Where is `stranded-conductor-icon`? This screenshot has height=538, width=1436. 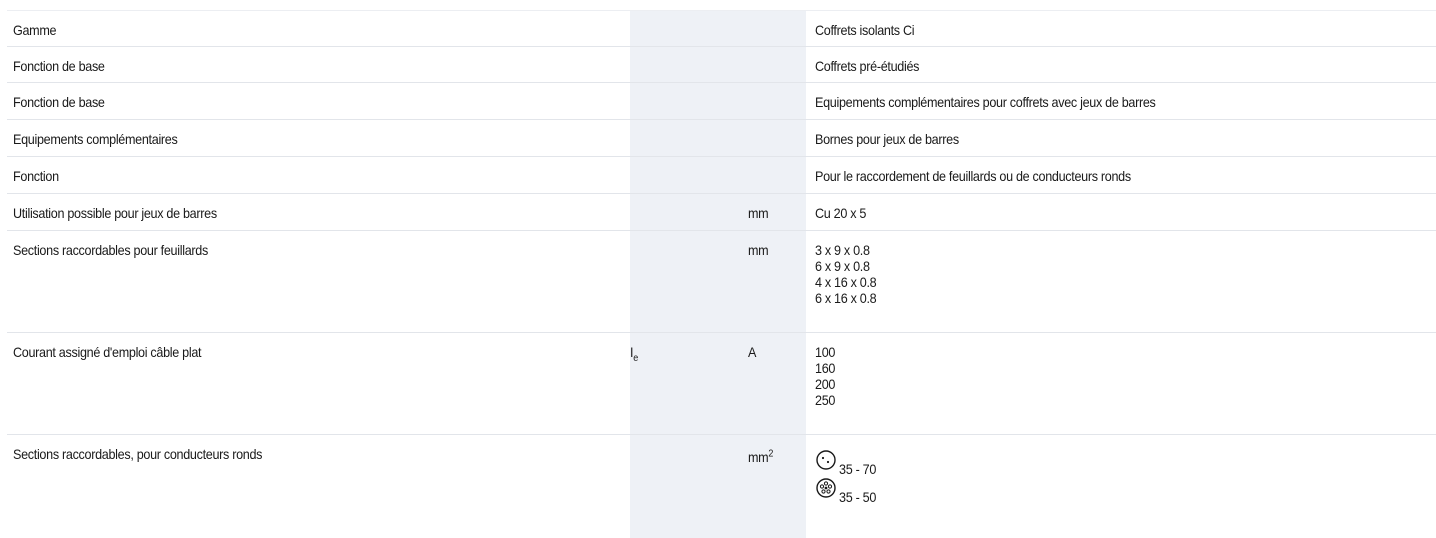
stranded-conductor-icon is located at coordinates (826, 488).